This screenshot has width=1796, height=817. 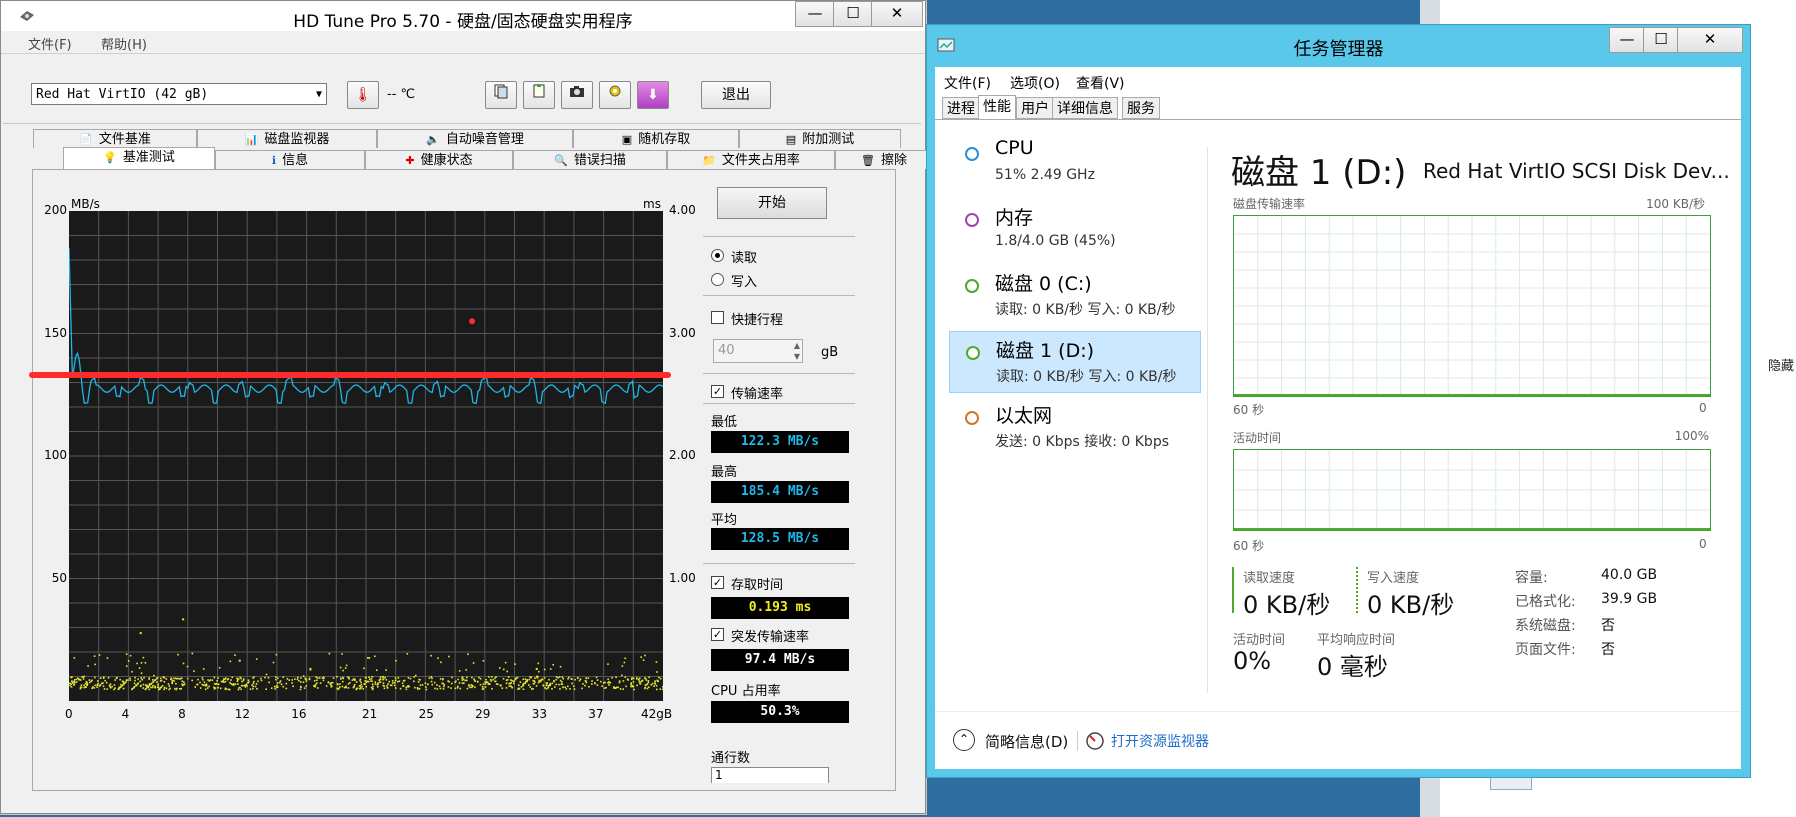 I want to click on tm-tab-performance: 性能, so click(x=997, y=107).